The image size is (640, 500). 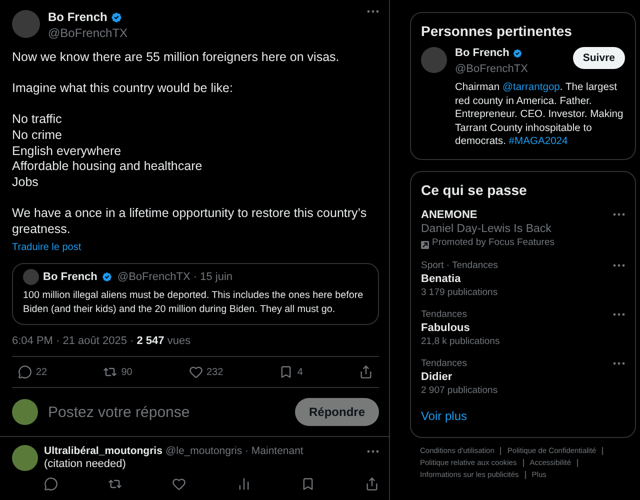 I want to click on trend-item: Tendances Didier 2 907 publications, so click(x=459, y=377).